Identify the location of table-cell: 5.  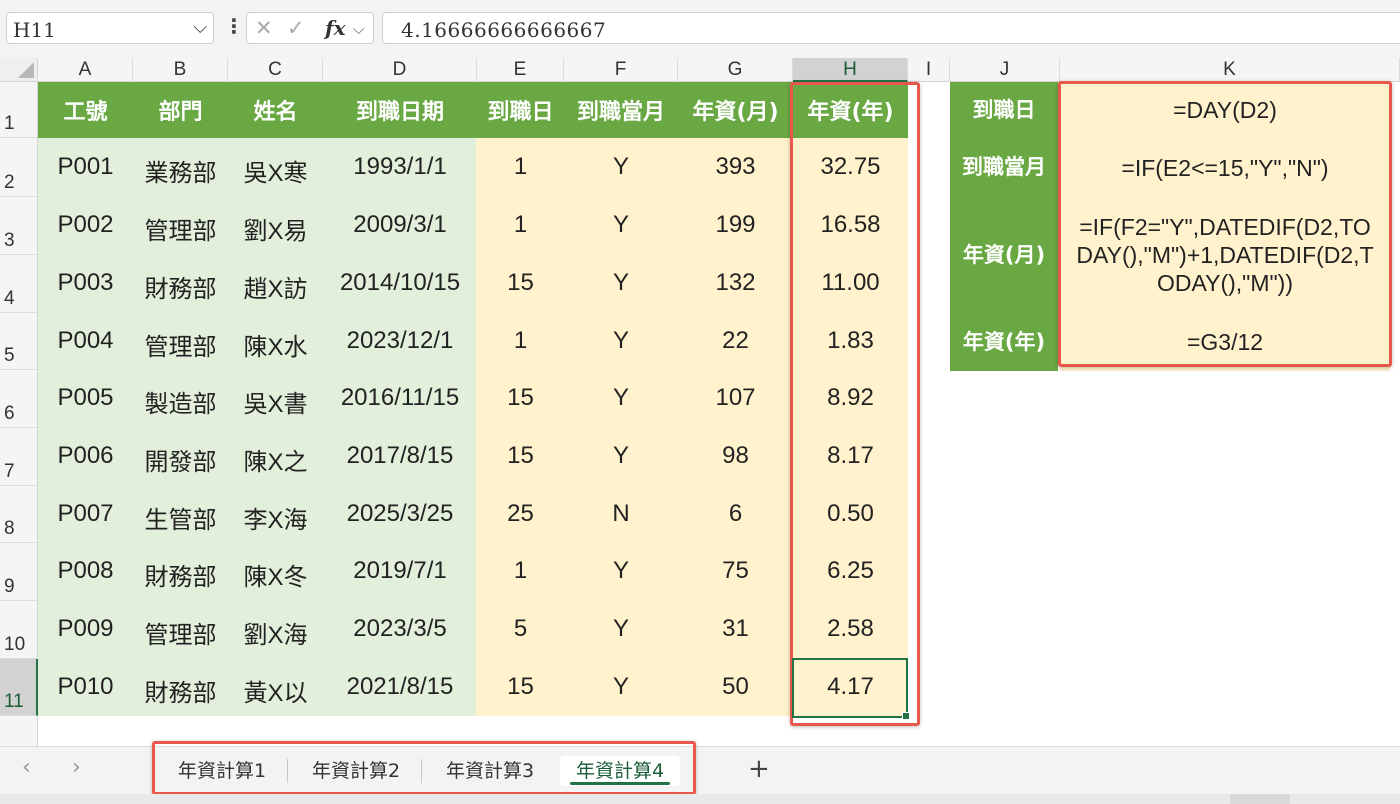
(520, 629).